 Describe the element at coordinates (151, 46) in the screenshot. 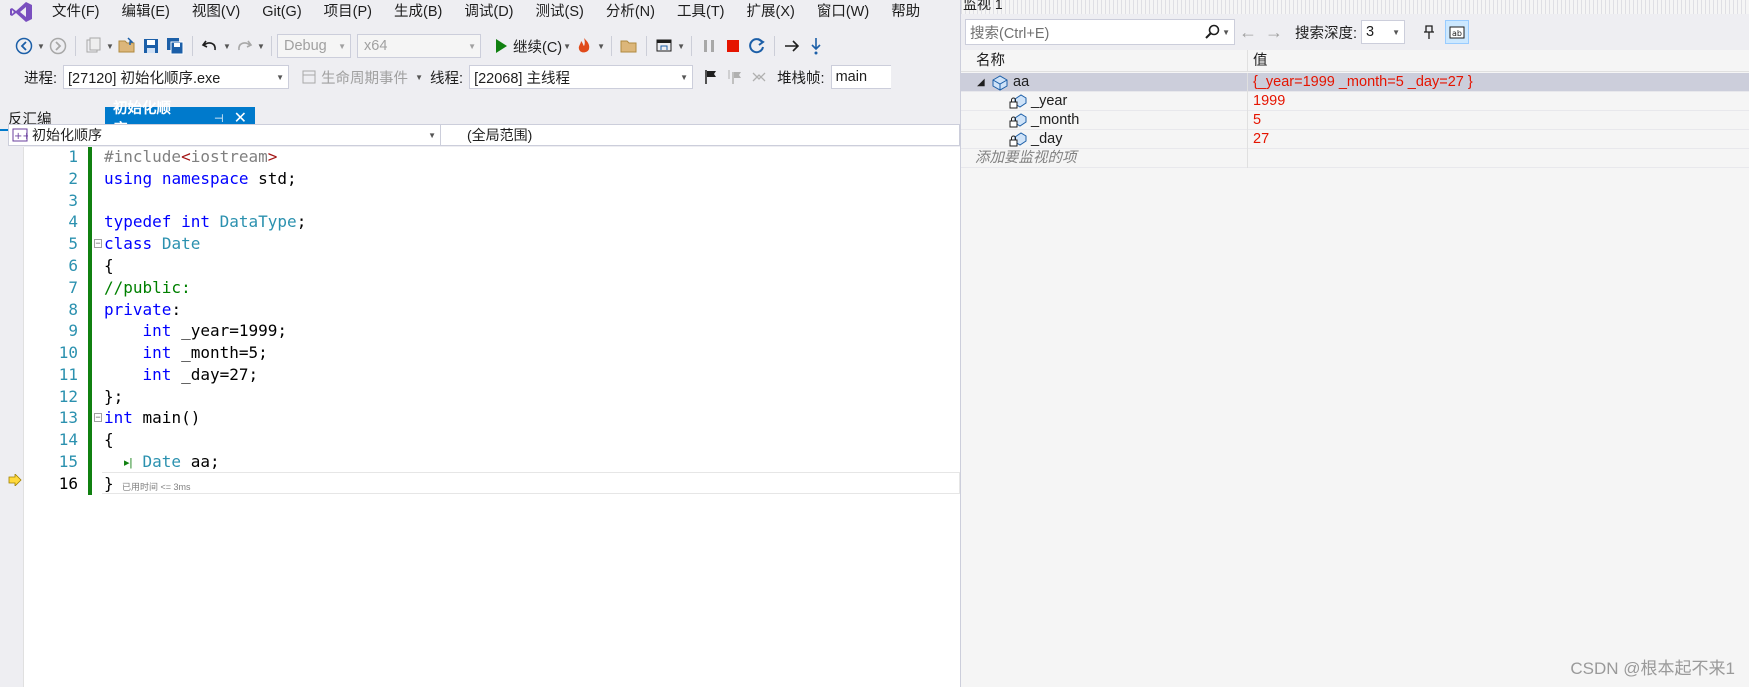

I see `save-icon` at that location.